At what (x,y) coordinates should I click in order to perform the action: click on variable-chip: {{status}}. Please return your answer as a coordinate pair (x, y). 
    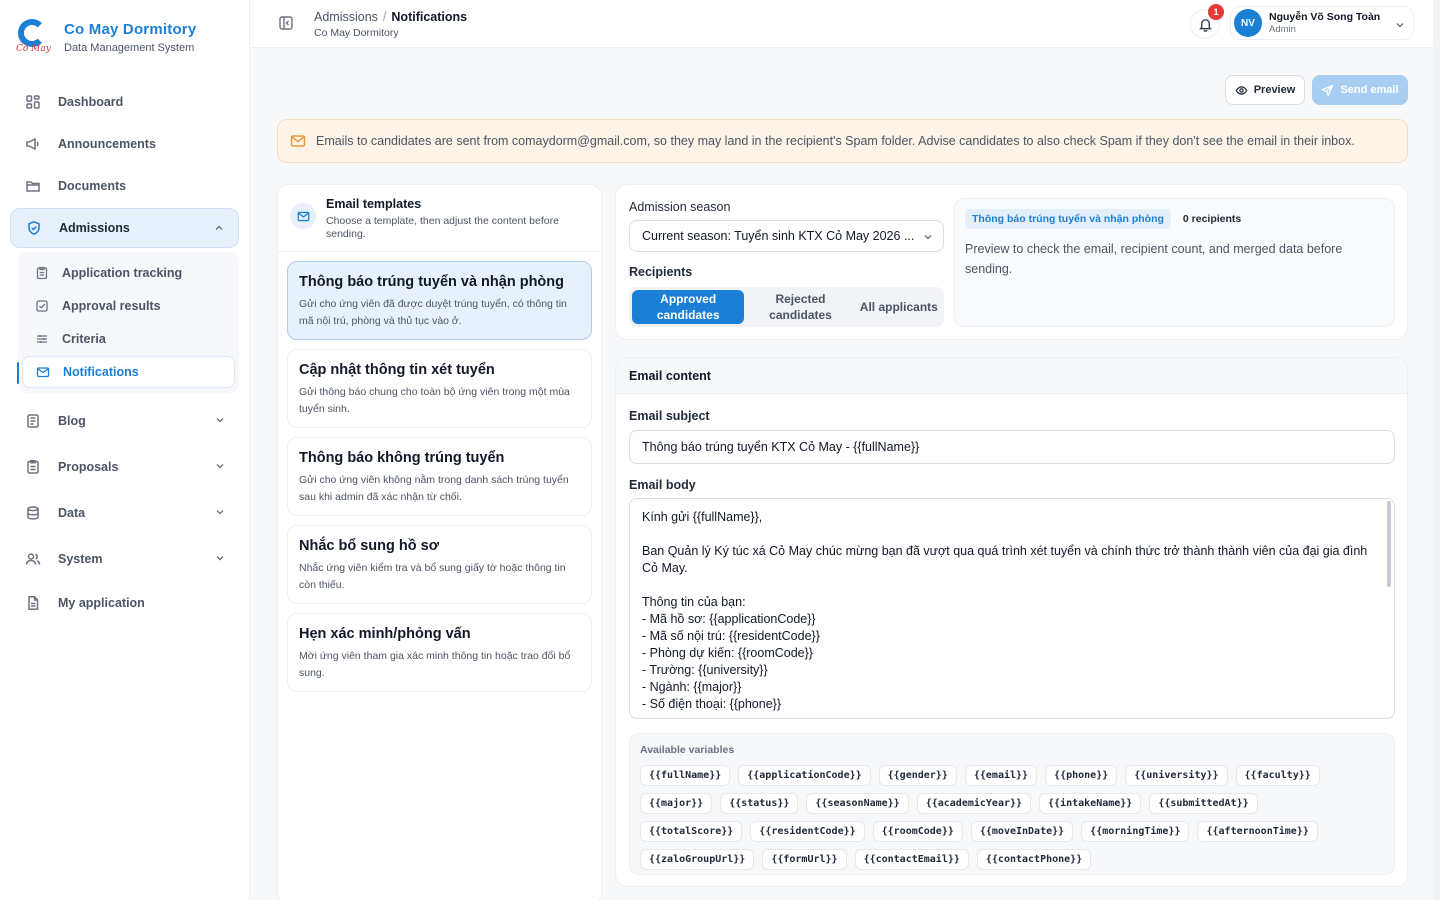
    Looking at the image, I should click on (759, 803).